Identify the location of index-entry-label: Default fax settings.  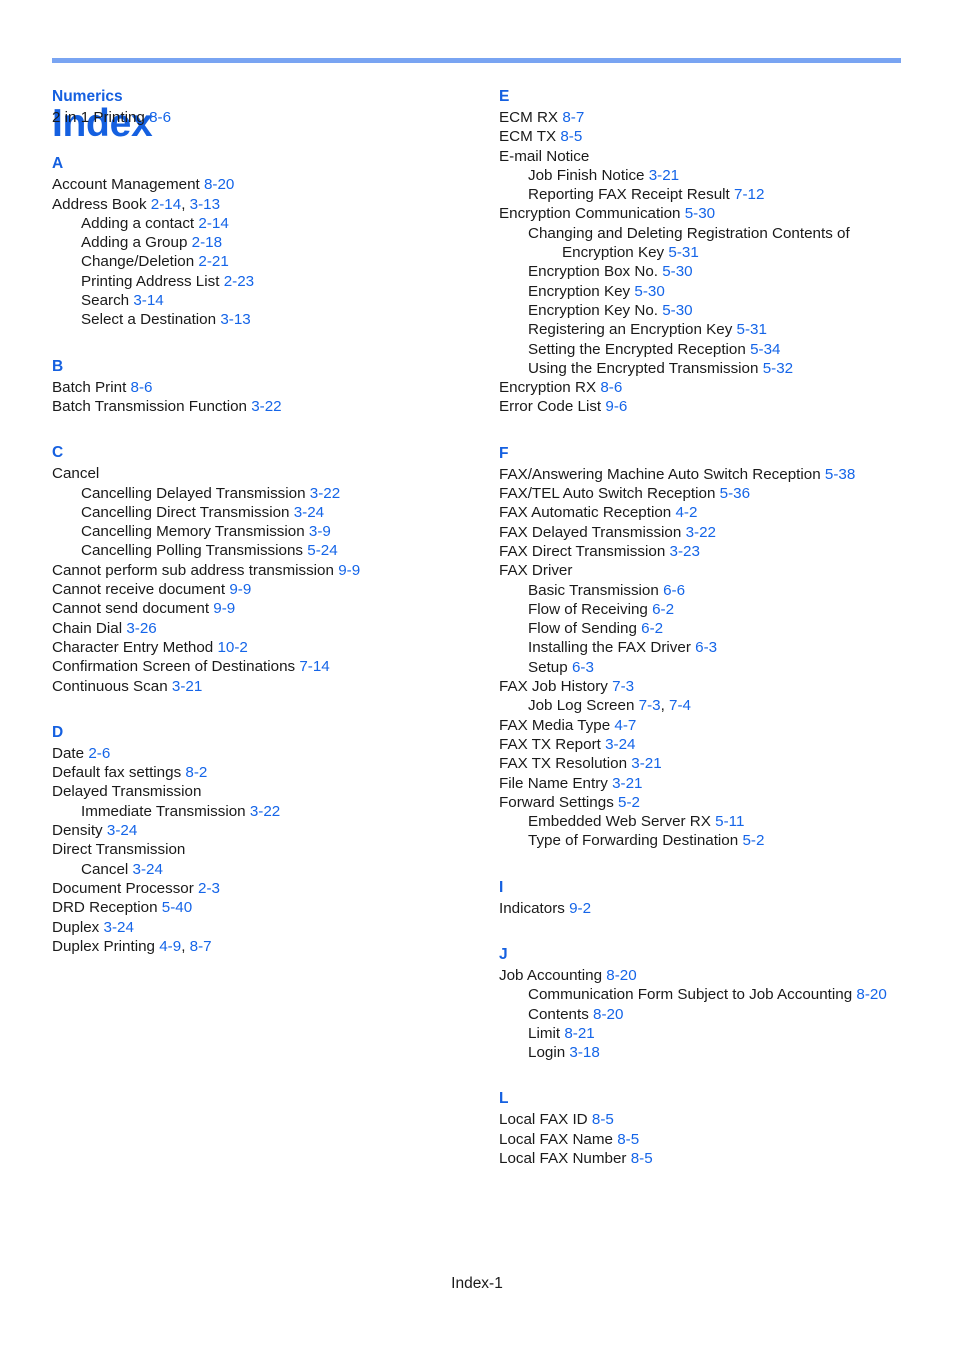
(117, 773).